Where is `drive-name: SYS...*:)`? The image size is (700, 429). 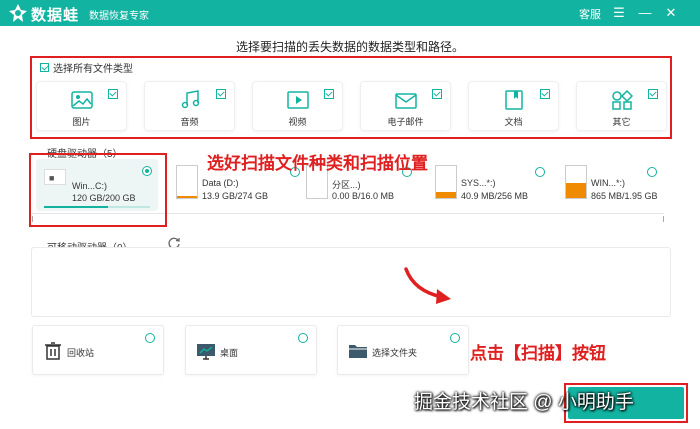 drive-name: SYS...*:) is located at coordinates (478, 183).